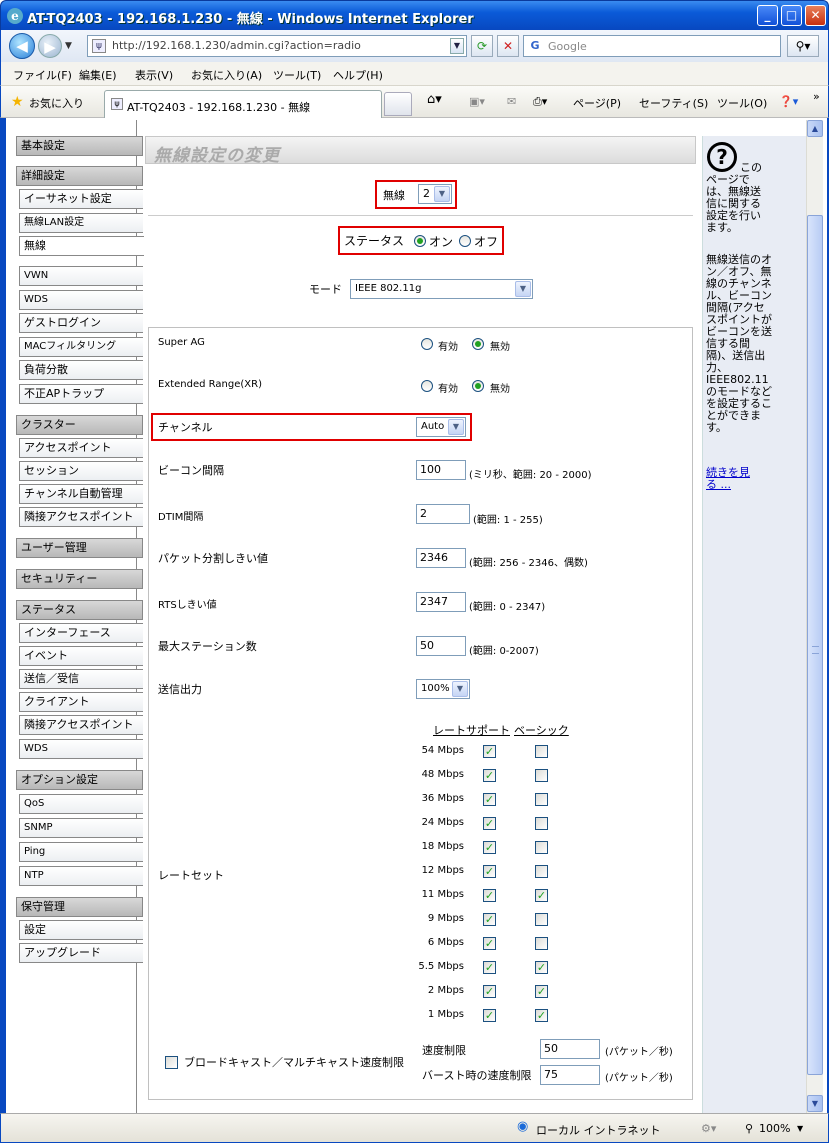 Image resolution: width=829 pixels, height=1143 pixels. Describe the element at coordinates (81, 300) in the screenshot. I see `nav-wds: WDS` at that location.